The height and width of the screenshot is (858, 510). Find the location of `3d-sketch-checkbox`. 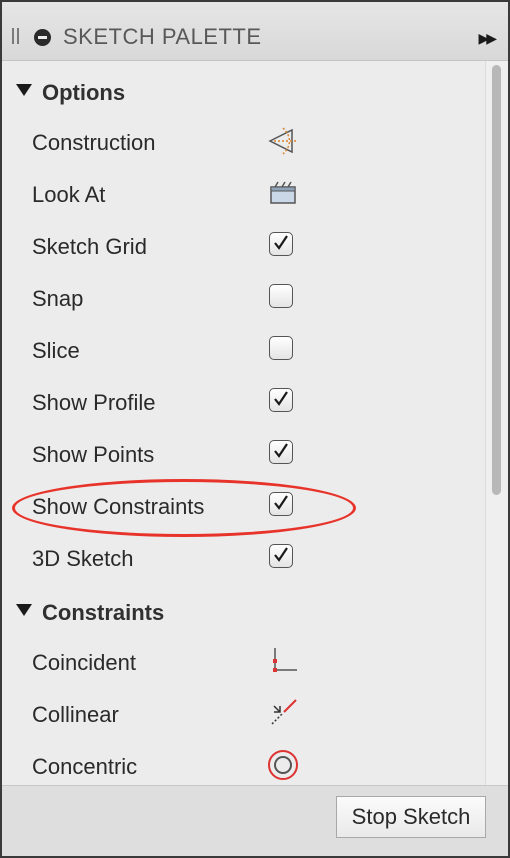

3d-sketch-checkbox is located at coordinates (281, 556).